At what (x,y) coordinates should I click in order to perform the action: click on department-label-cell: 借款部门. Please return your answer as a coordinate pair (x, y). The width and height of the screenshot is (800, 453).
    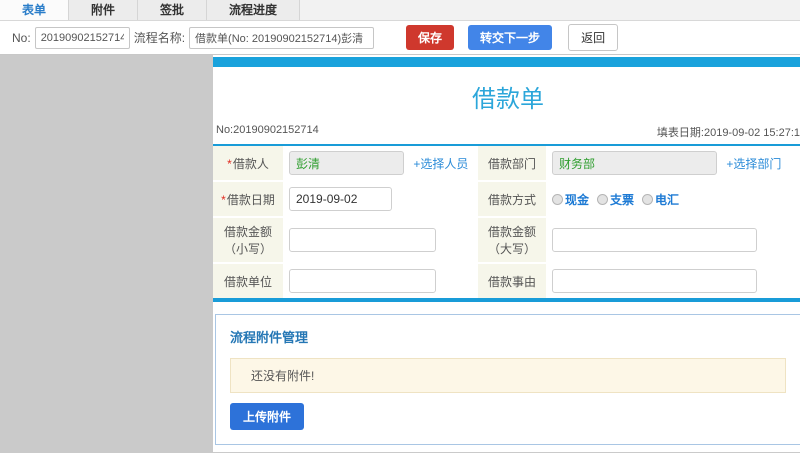
    Looking at the image, I should click on (512, 164).